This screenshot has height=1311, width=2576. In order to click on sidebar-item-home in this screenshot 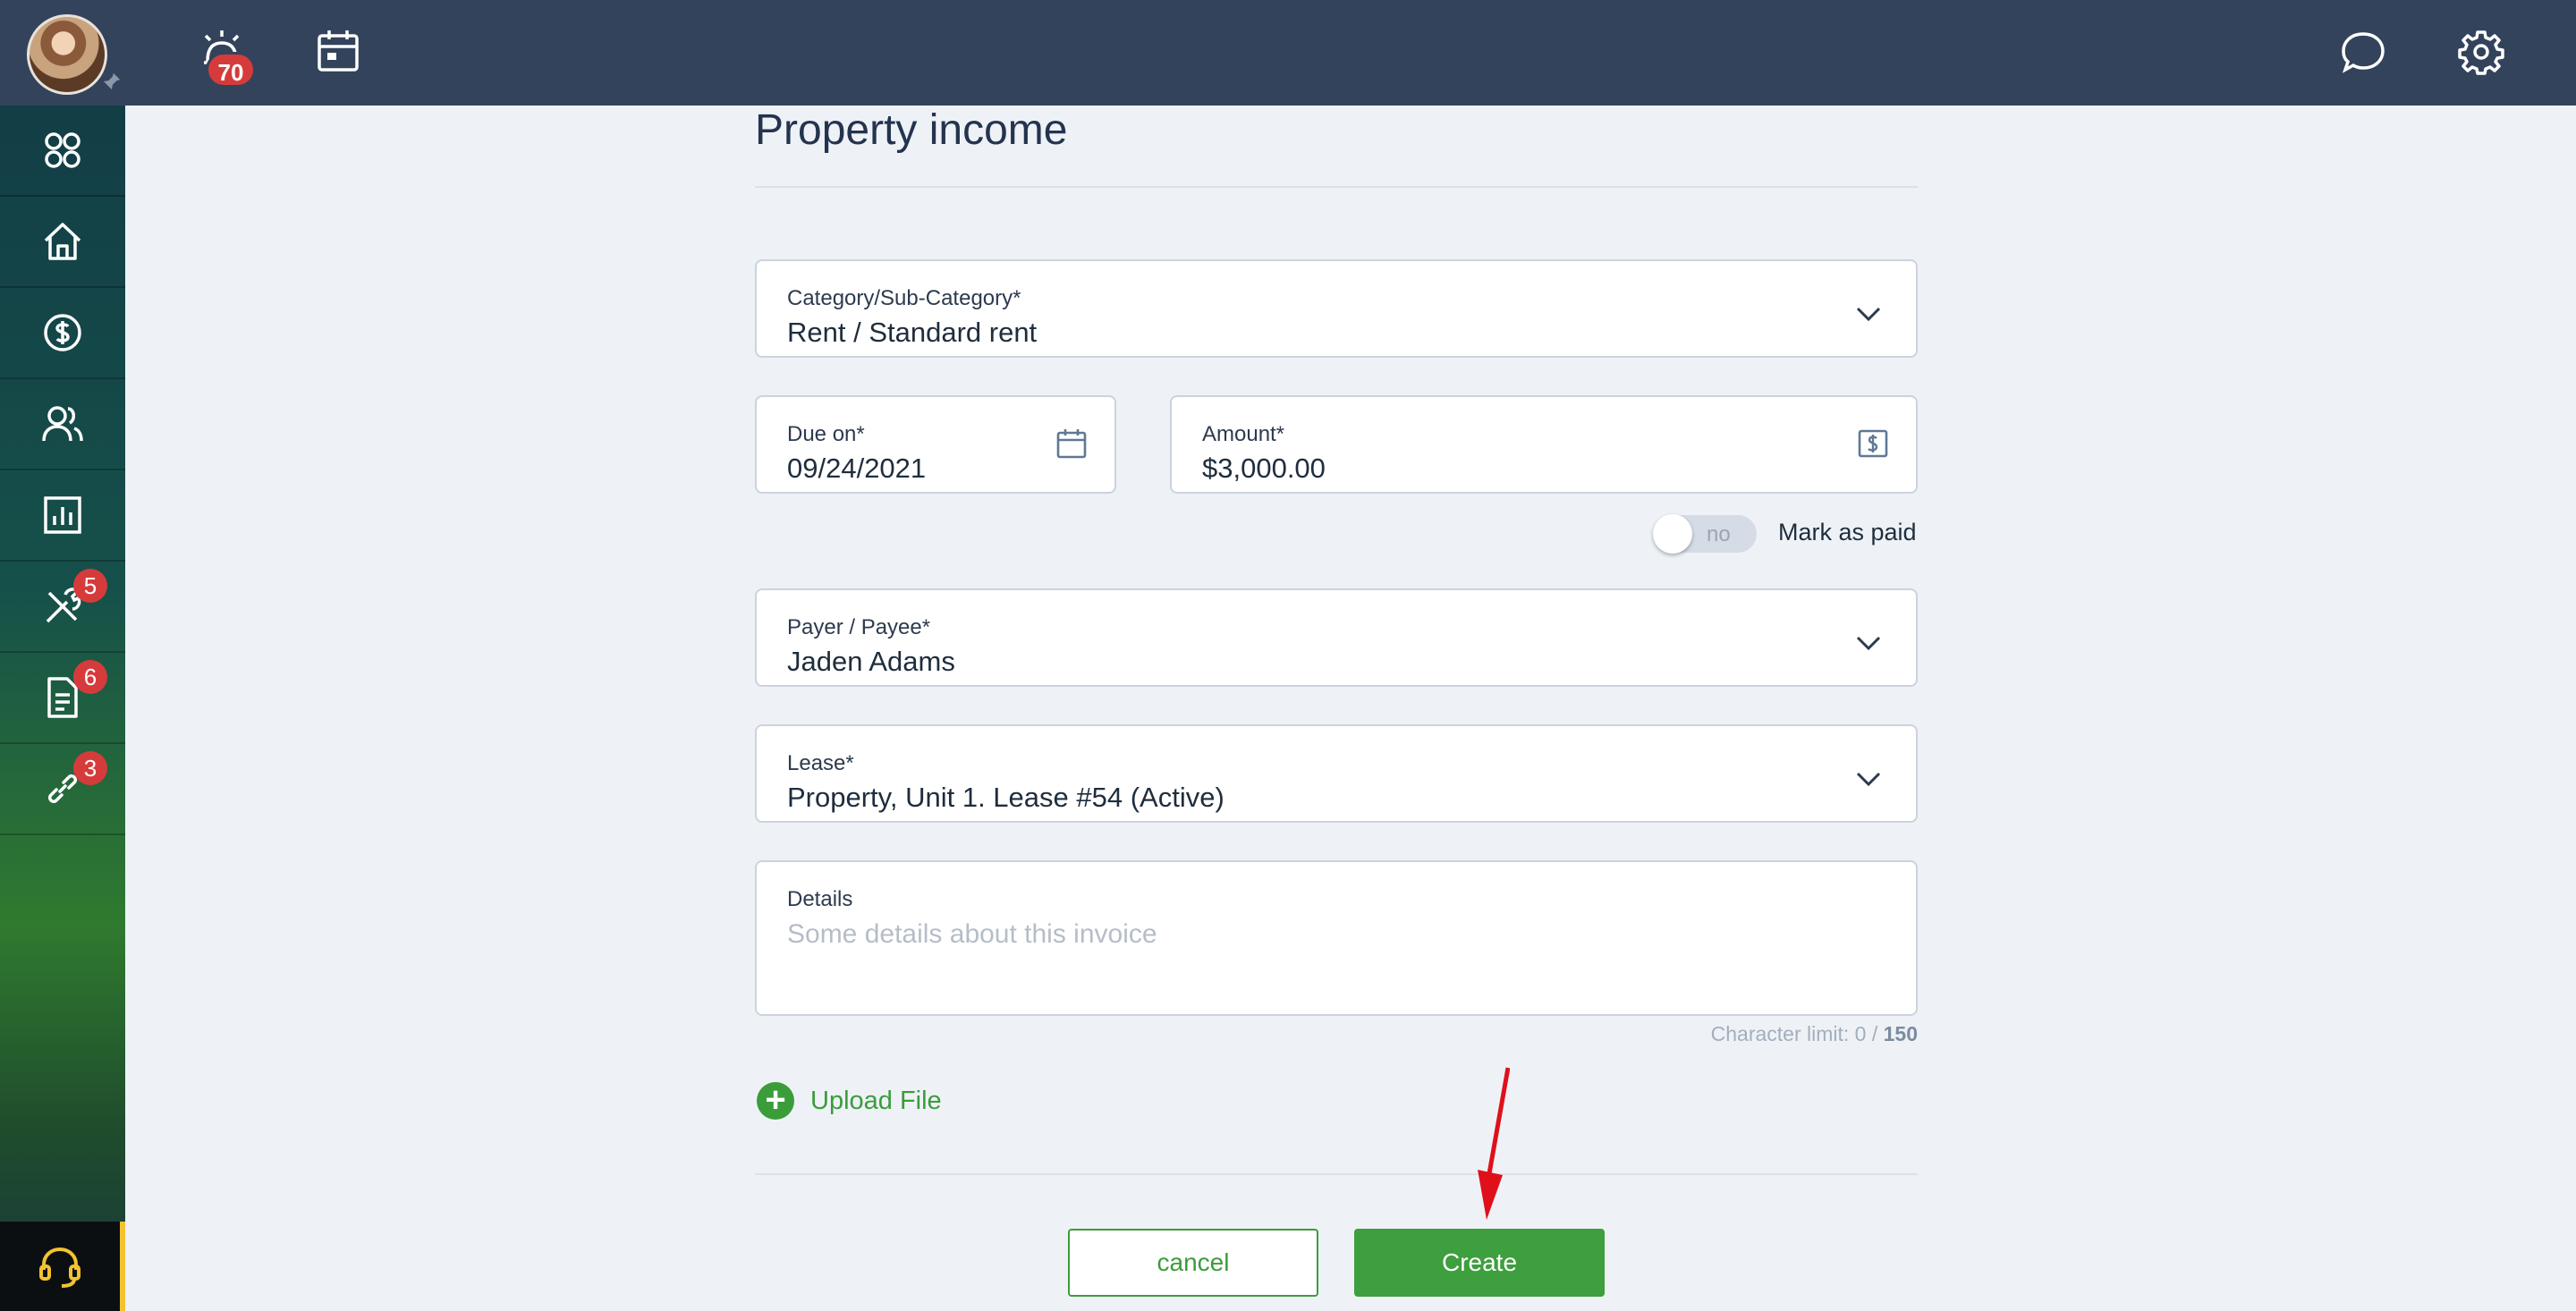, I will do `click(62, 242)`.